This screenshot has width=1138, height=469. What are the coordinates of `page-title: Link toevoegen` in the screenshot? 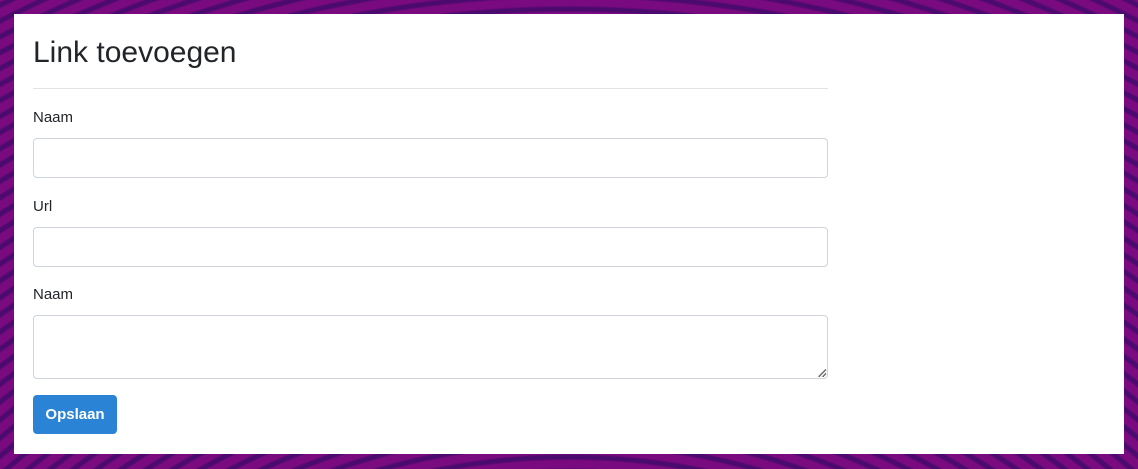 It's located at (135, 52).